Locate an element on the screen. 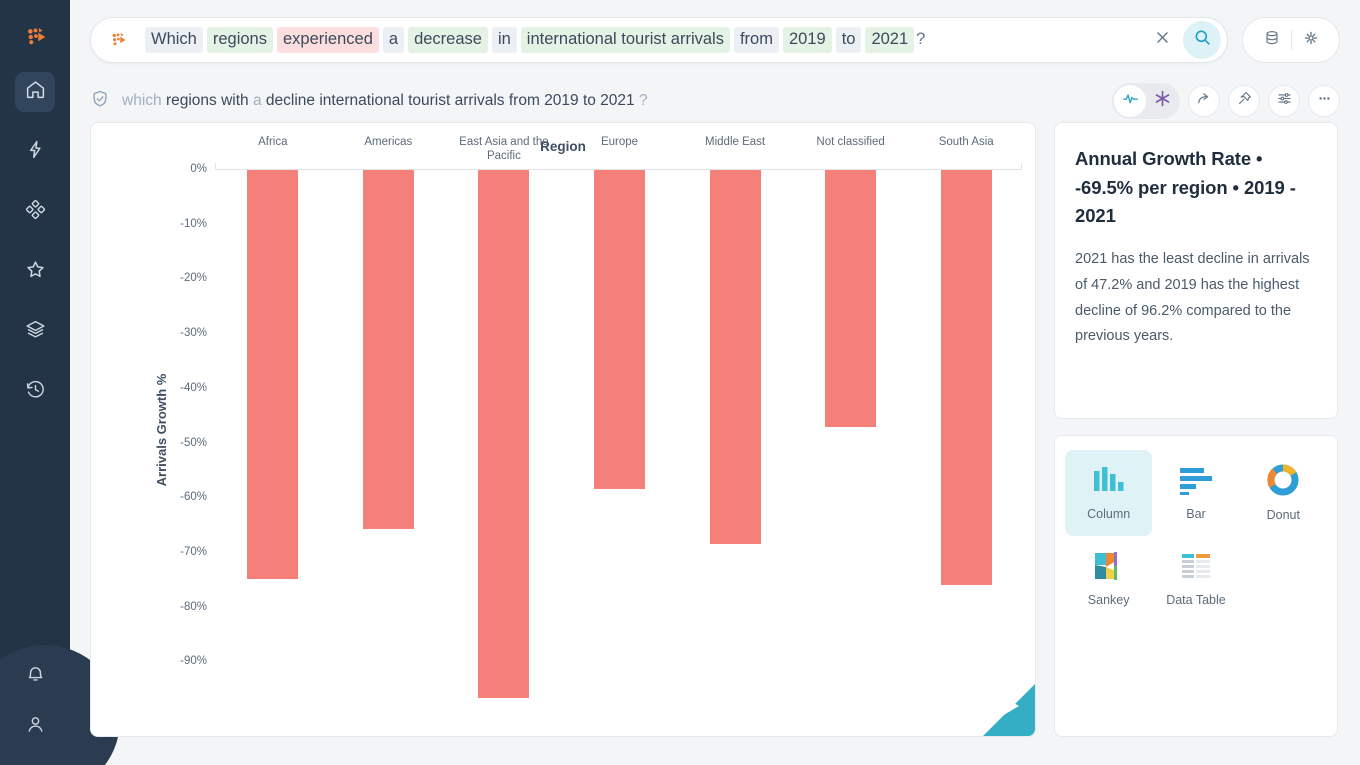  search-token: a is located at coordinates (393, 40).